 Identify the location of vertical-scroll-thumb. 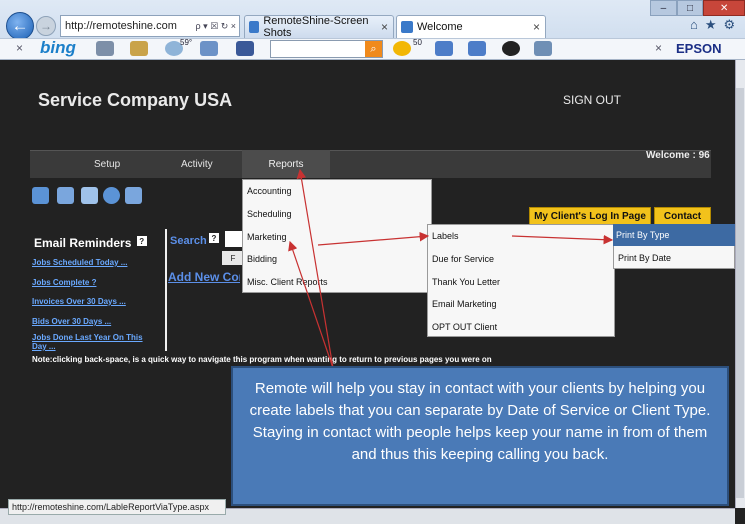
(740, 293).